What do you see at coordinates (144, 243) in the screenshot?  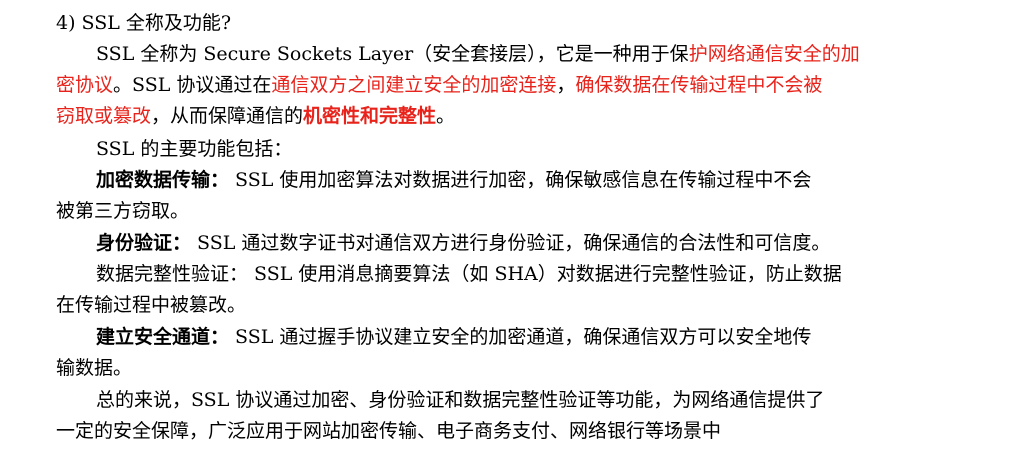 I see `function-title: 身份验证：` at bounding box center [144, 243].